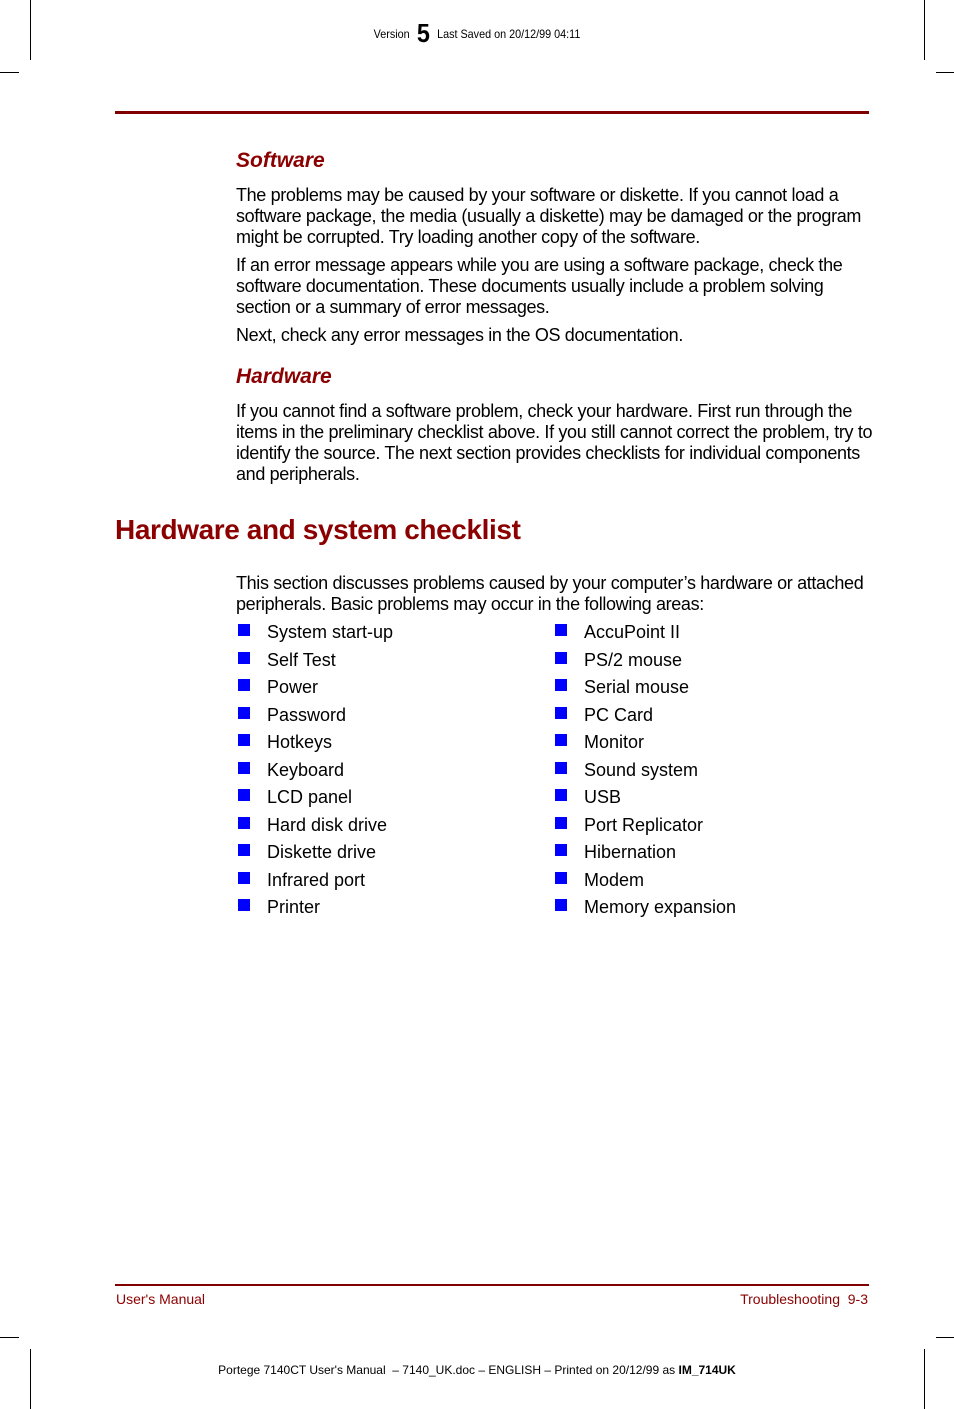 This screenshot has width=954, height=1409. Describe the element at coordinates (924, 1379) in the screenshot. I see `crop-mark-bottom-right-vertical` at that location.